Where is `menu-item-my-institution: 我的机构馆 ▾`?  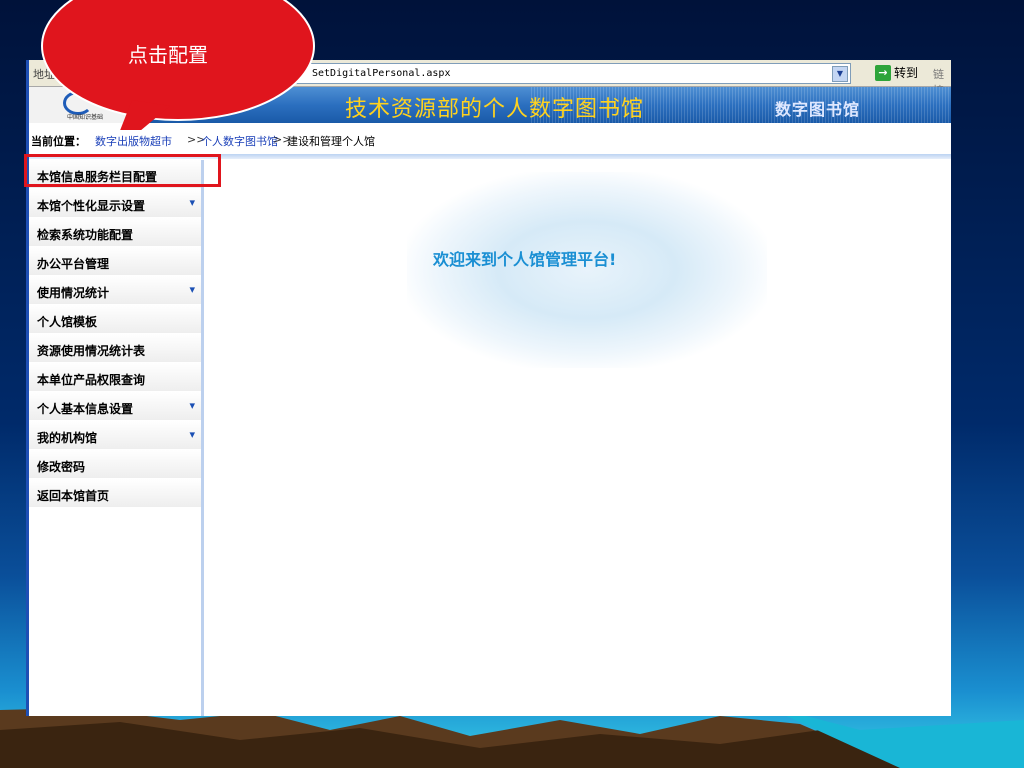 menu-item-my-institution: 我的机构馆 ▾ is located at coordinates (115, 435).